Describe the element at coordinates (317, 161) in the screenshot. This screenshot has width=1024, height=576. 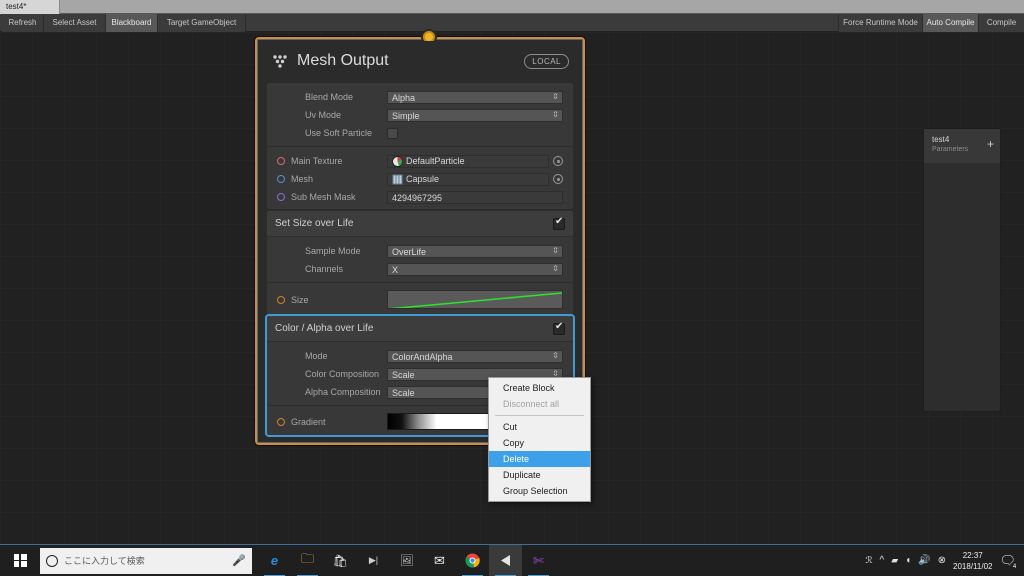
I see `main-texture-label: Main Texture` at that location.